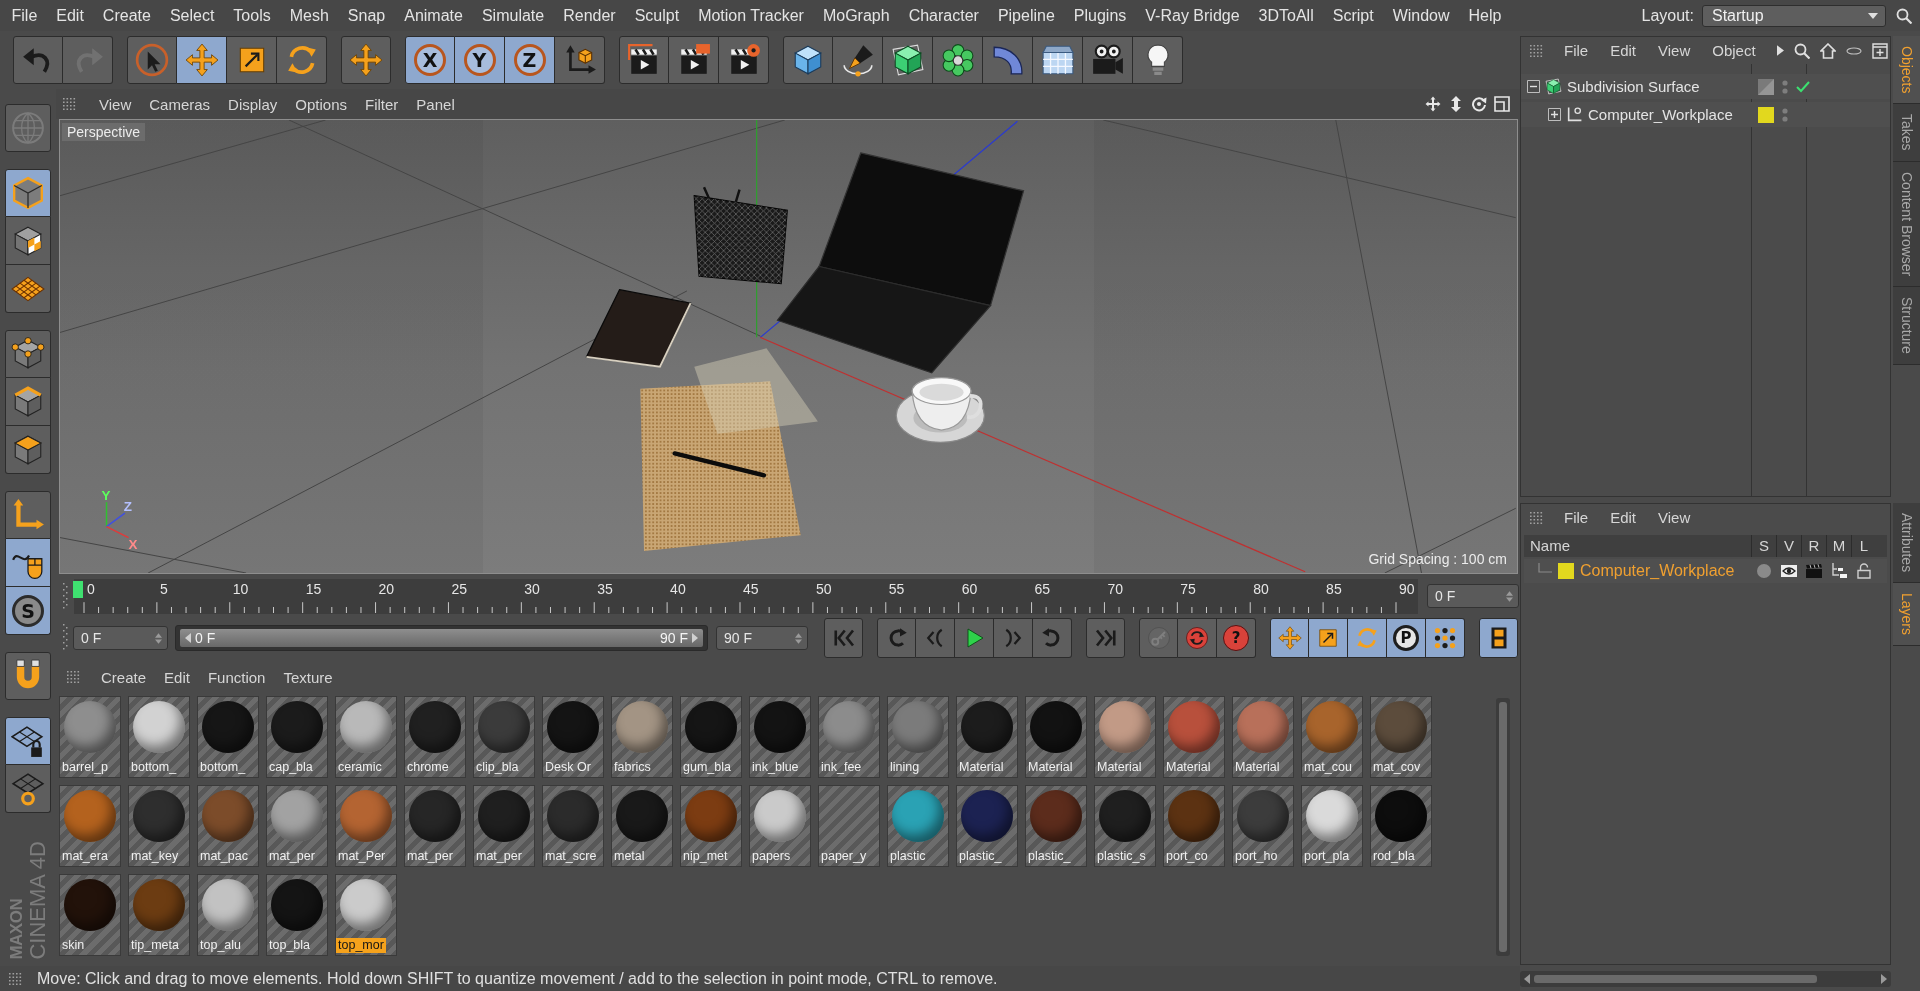 The image size is (1920, 991). What do you see at coordinates (228, 915) in the screenshot?
I see `material-swatch: top_alu` at bounding box center [228, 915].